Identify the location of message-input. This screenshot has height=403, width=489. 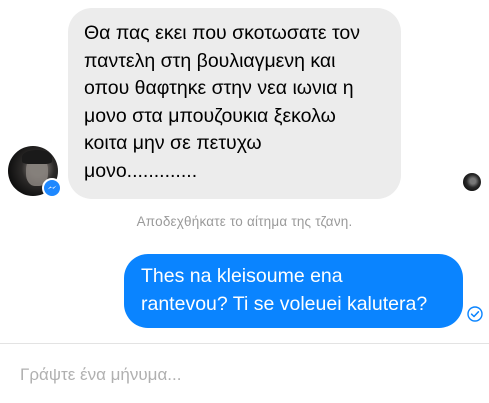
(245, 375).